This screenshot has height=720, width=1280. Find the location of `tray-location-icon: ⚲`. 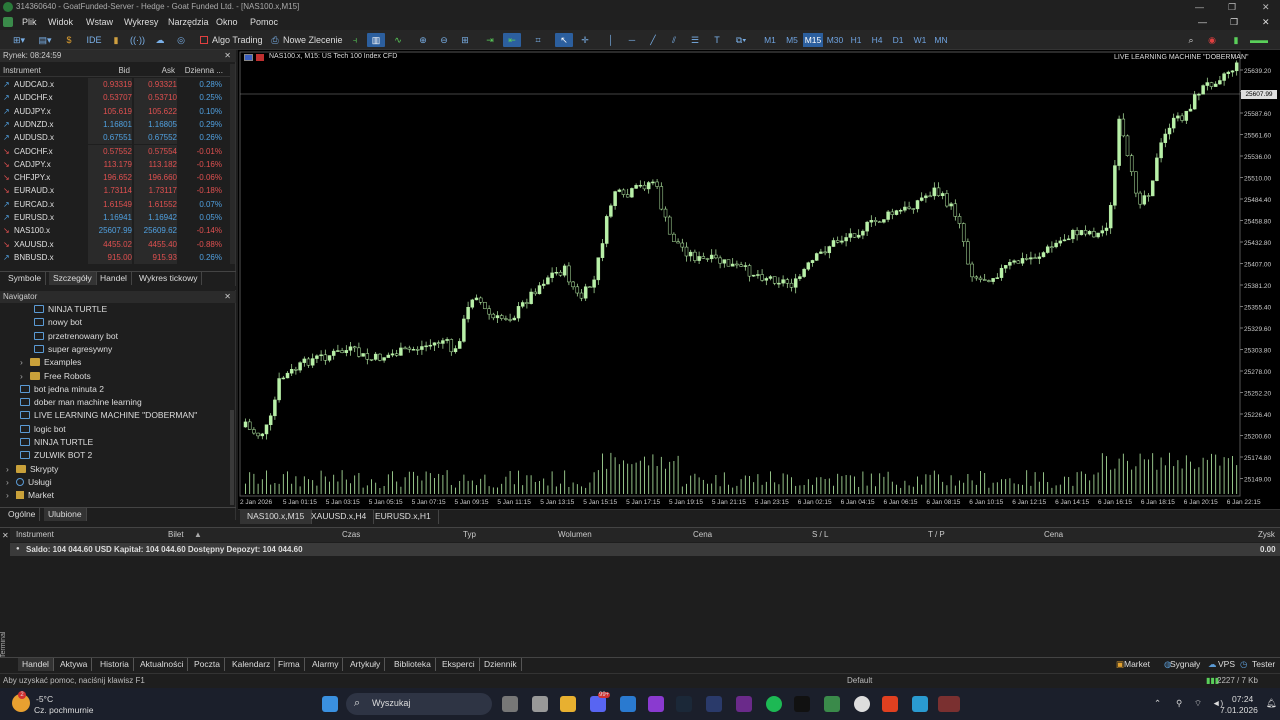

tray-location-icon: ⚲ is located at coordinates (1179, 703).